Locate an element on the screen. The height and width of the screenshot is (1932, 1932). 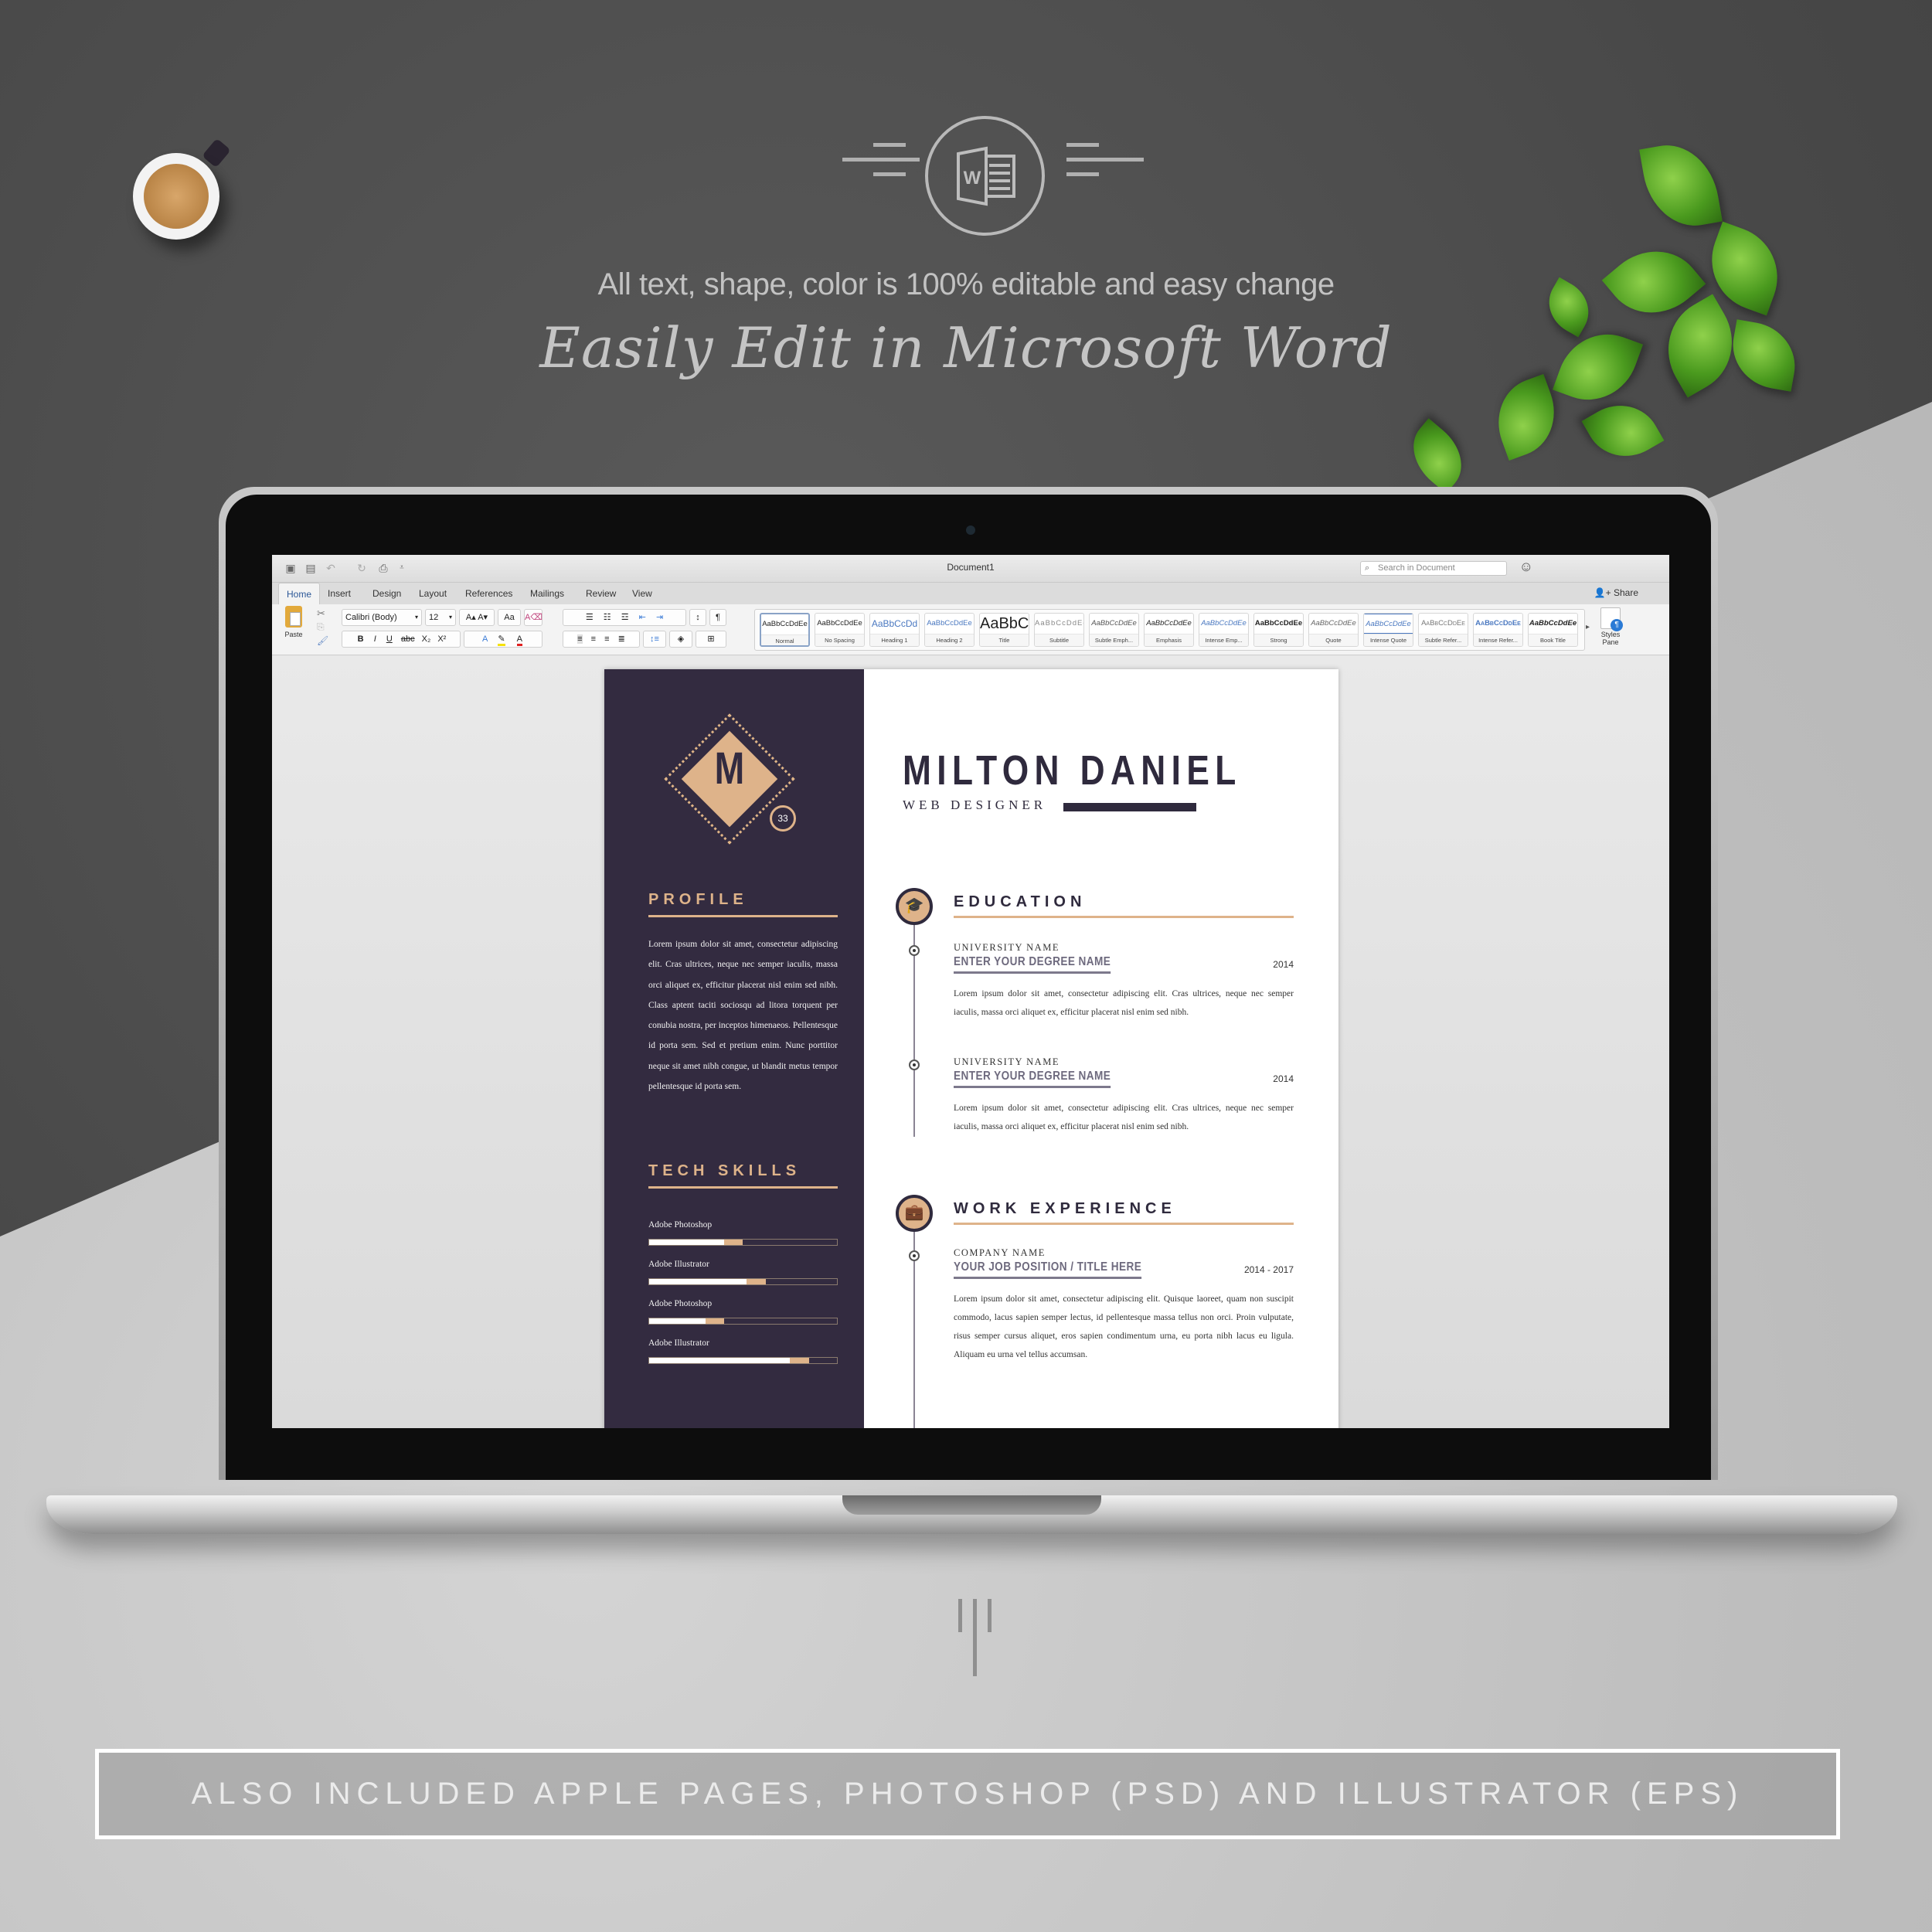
format-painter-icon: 🖌 is located at coordinates (323, 641).